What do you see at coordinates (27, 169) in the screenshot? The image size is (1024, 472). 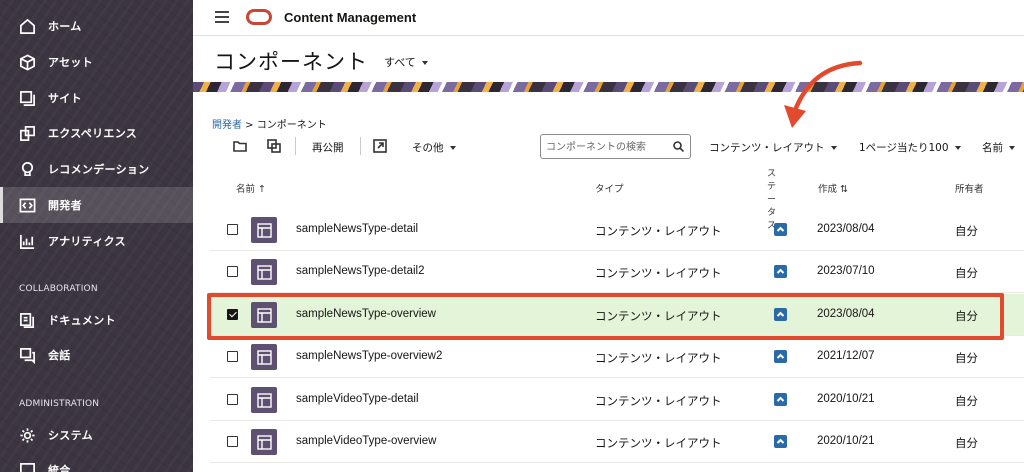 I see `lightbulb-icon` at bounding box center [27, 169].